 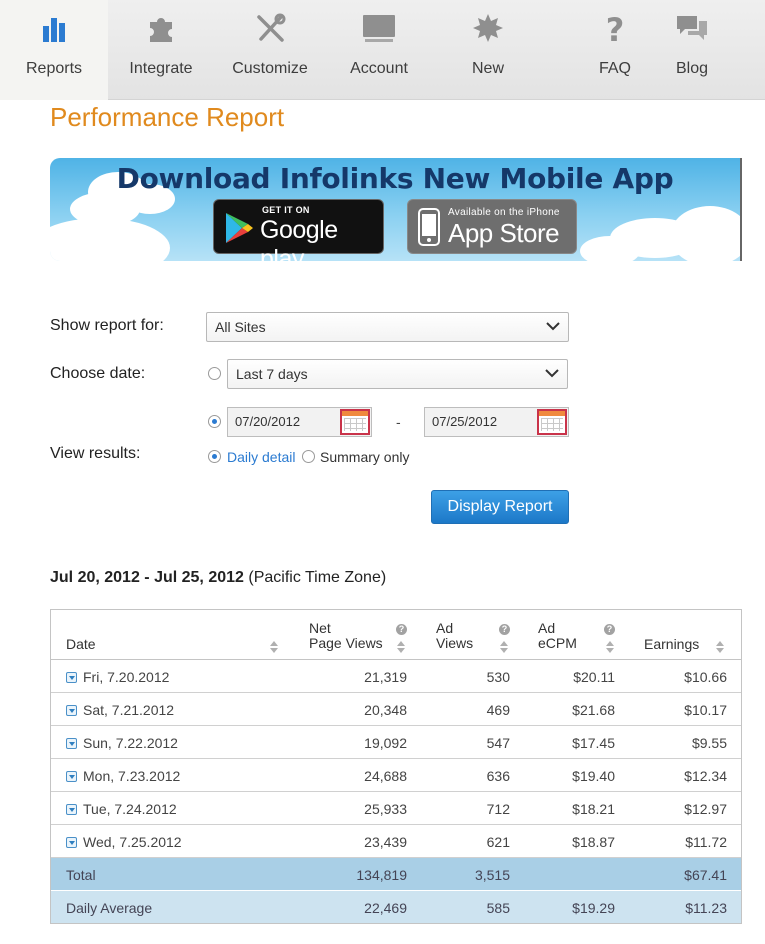 What do you see at coordinates (132, 842) in the screenshot?
I see `cell-date: Wed, 7.25.2012` at bounding box center [132, 842].